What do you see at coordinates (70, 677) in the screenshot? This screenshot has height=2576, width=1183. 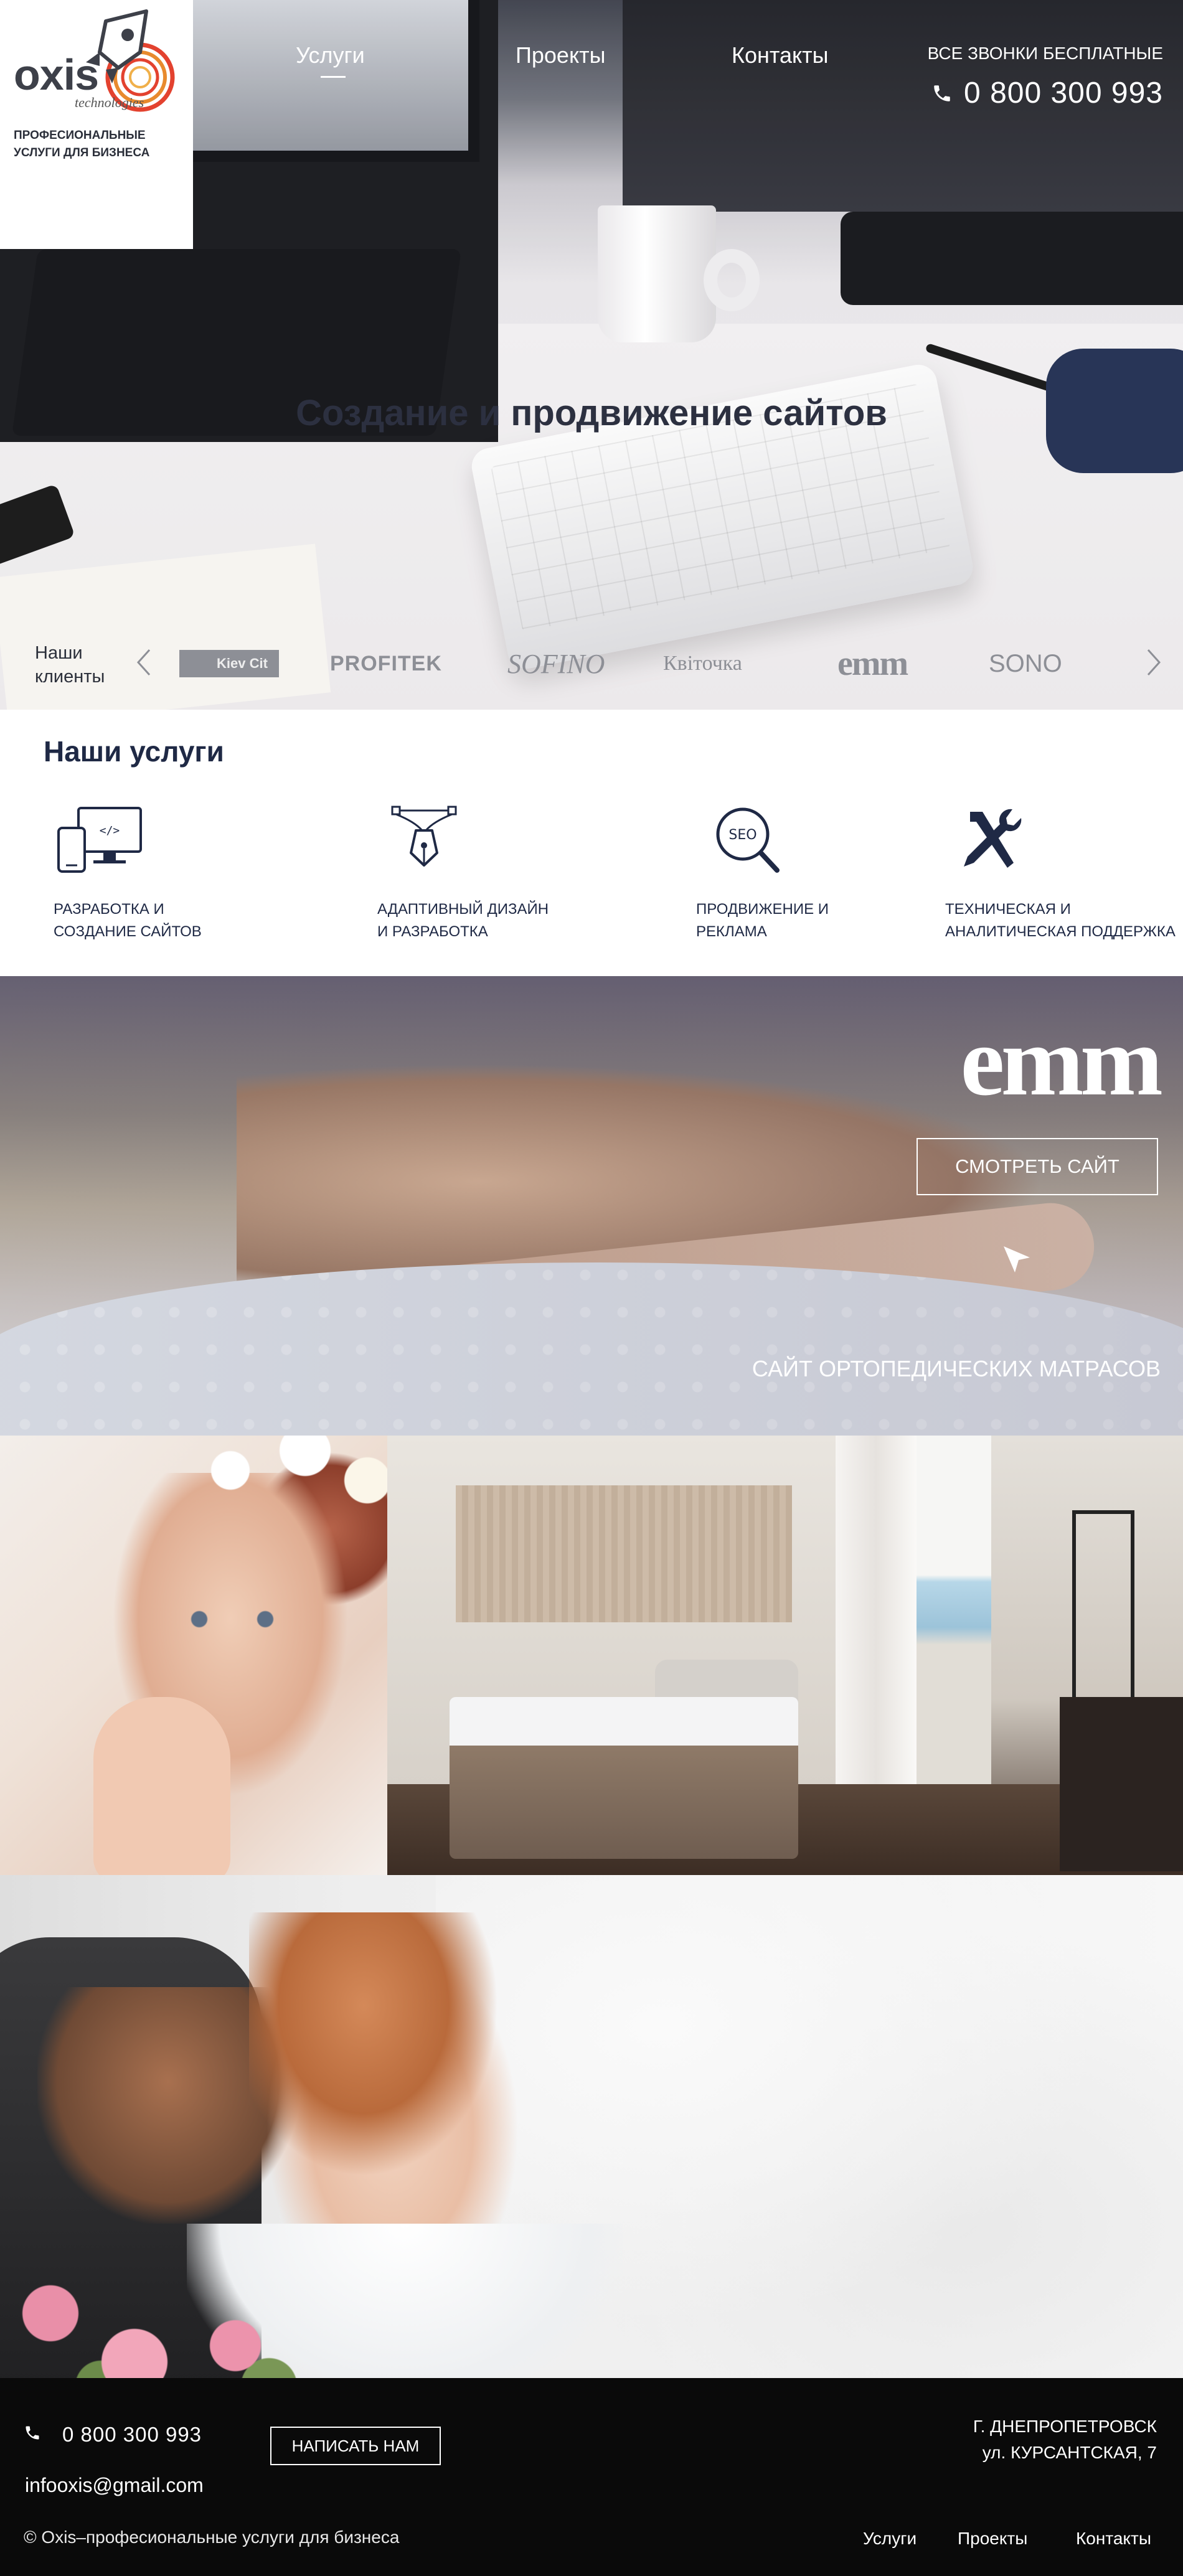 I see `clients-label-line2: клиенты` at bounding box center [70, 677].